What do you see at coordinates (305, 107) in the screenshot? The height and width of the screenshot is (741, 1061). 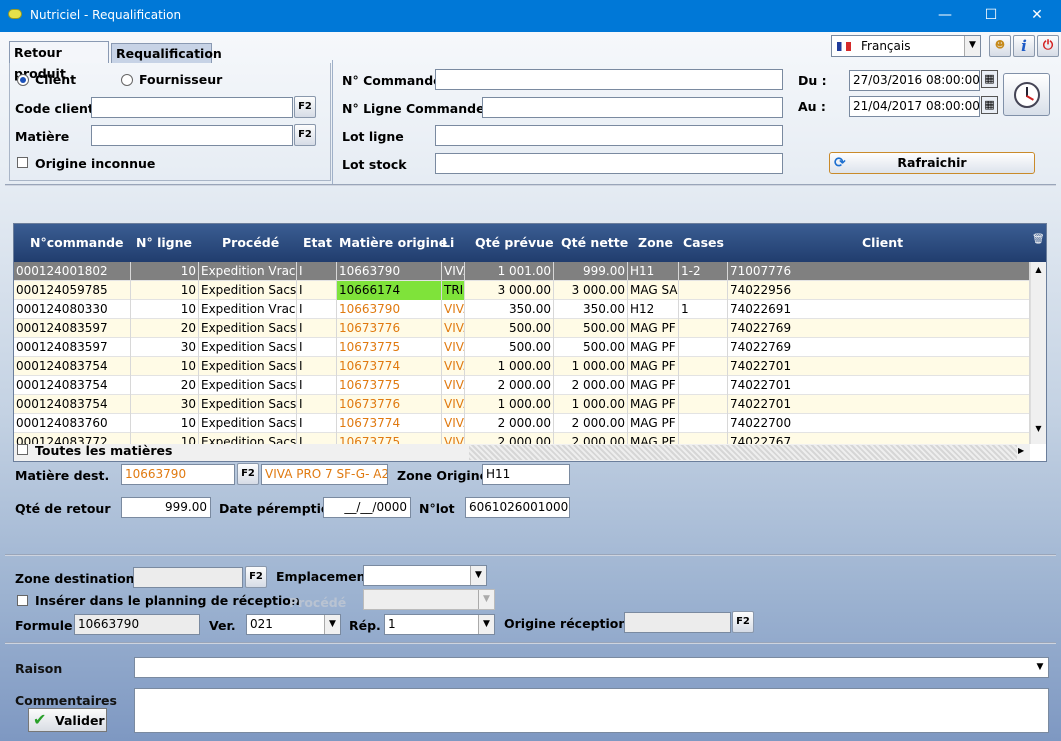 I see `code-client-f2-button: F2` at bounding box center [305, 107].